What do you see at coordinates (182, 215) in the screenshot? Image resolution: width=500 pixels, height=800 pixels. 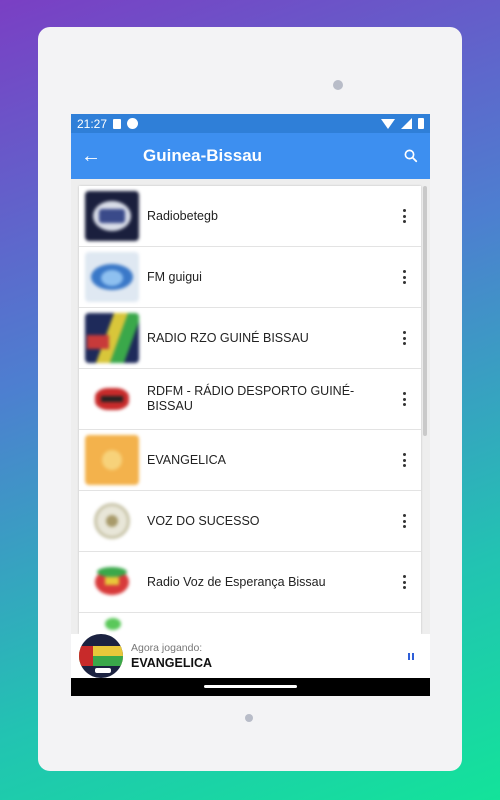 I see `station-name: Radiobetegb` at bounding box center [182, 215].